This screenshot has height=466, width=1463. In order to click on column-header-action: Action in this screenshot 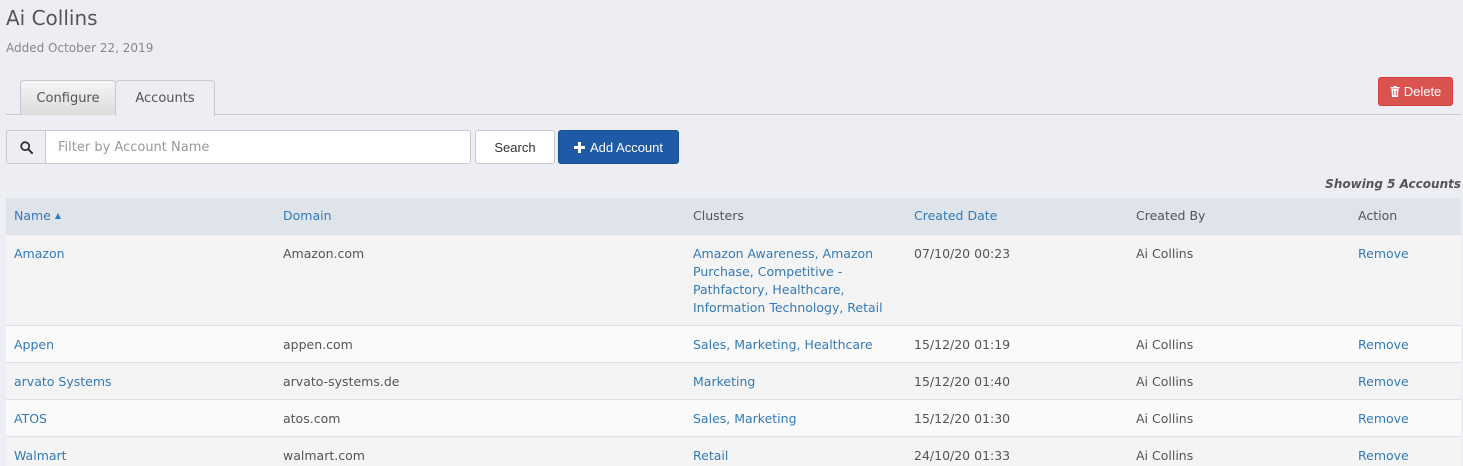, I will do `click(1378, 216)`.